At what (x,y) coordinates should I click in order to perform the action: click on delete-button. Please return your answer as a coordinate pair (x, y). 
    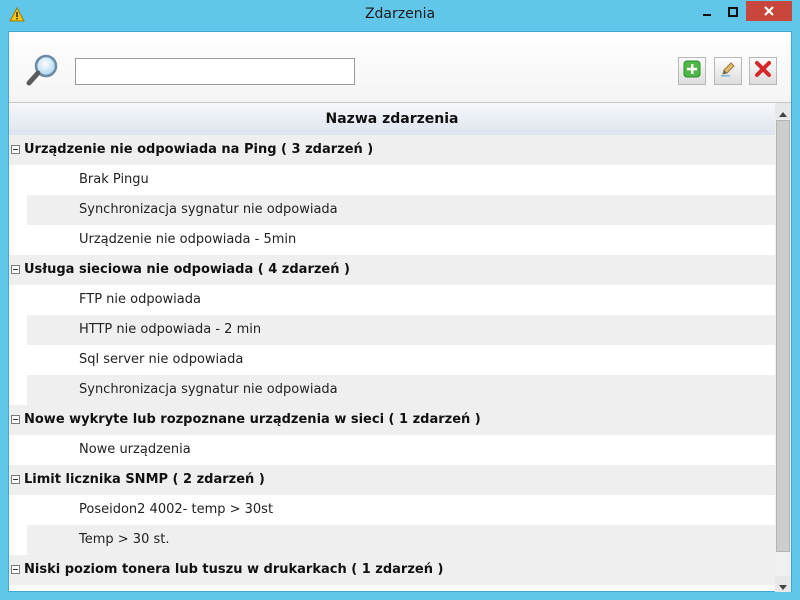
    Looking at the image, I should click on (763, 71).